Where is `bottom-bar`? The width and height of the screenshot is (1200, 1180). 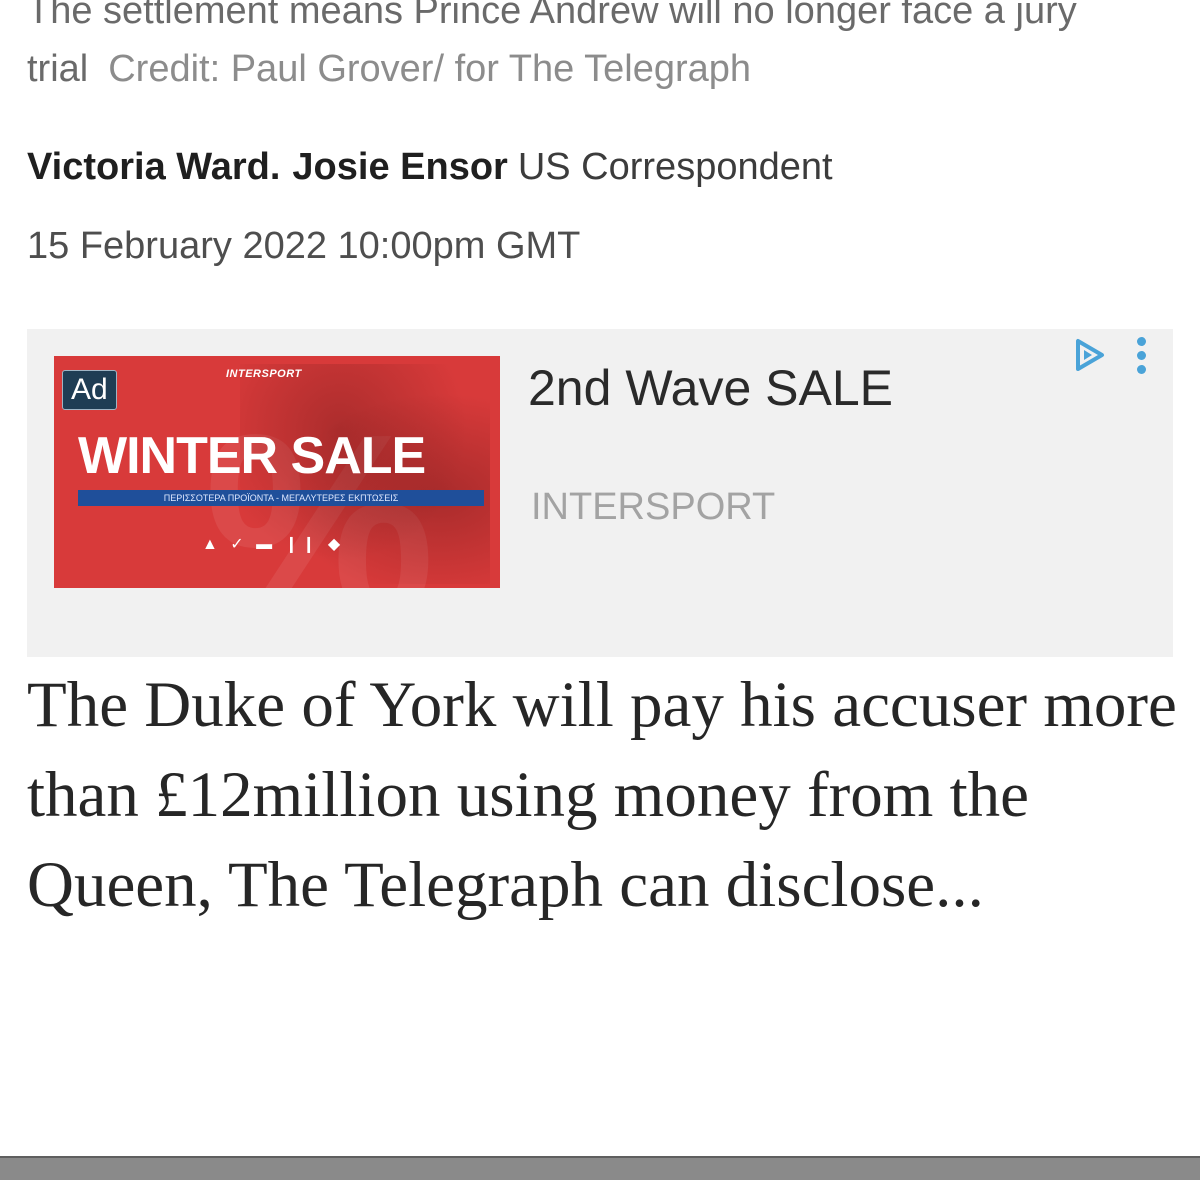 bottom-bar is located at coordinates (600, 1168).